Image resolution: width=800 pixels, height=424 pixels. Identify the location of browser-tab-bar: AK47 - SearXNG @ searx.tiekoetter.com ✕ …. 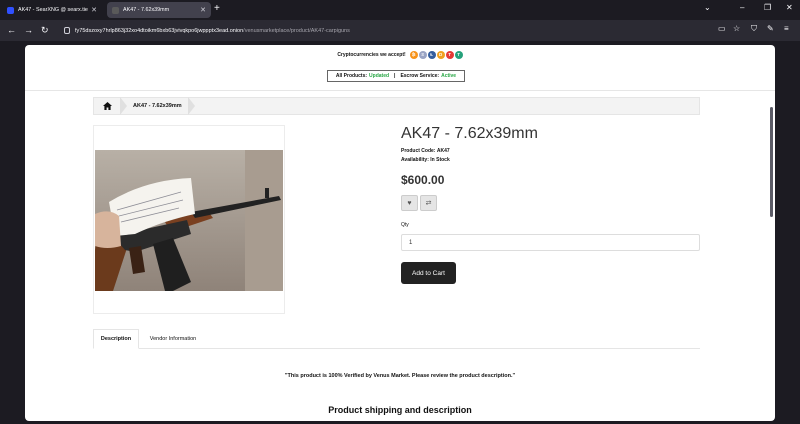
(400, 10).